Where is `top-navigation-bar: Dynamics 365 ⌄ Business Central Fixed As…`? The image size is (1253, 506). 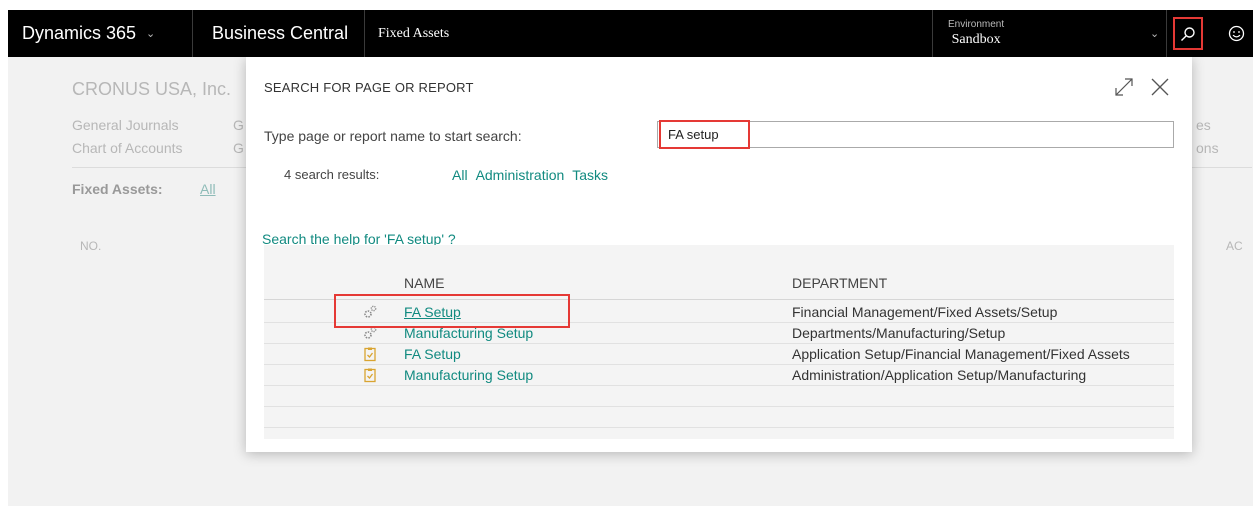
top-navigation-bar: Dynamics 365 ⌄ Business Central Fixed As… is located at coordinates (630, 33).